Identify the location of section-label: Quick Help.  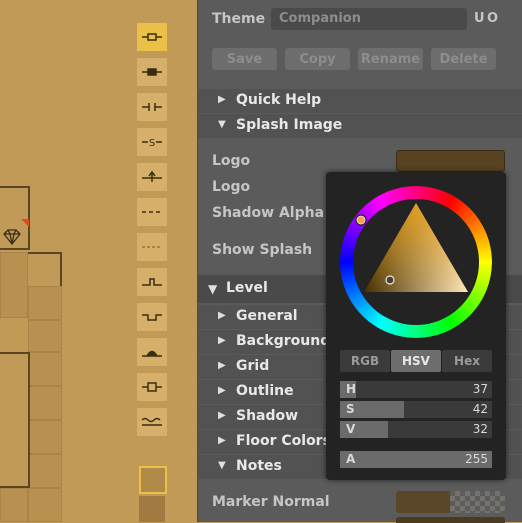
(279, 100).